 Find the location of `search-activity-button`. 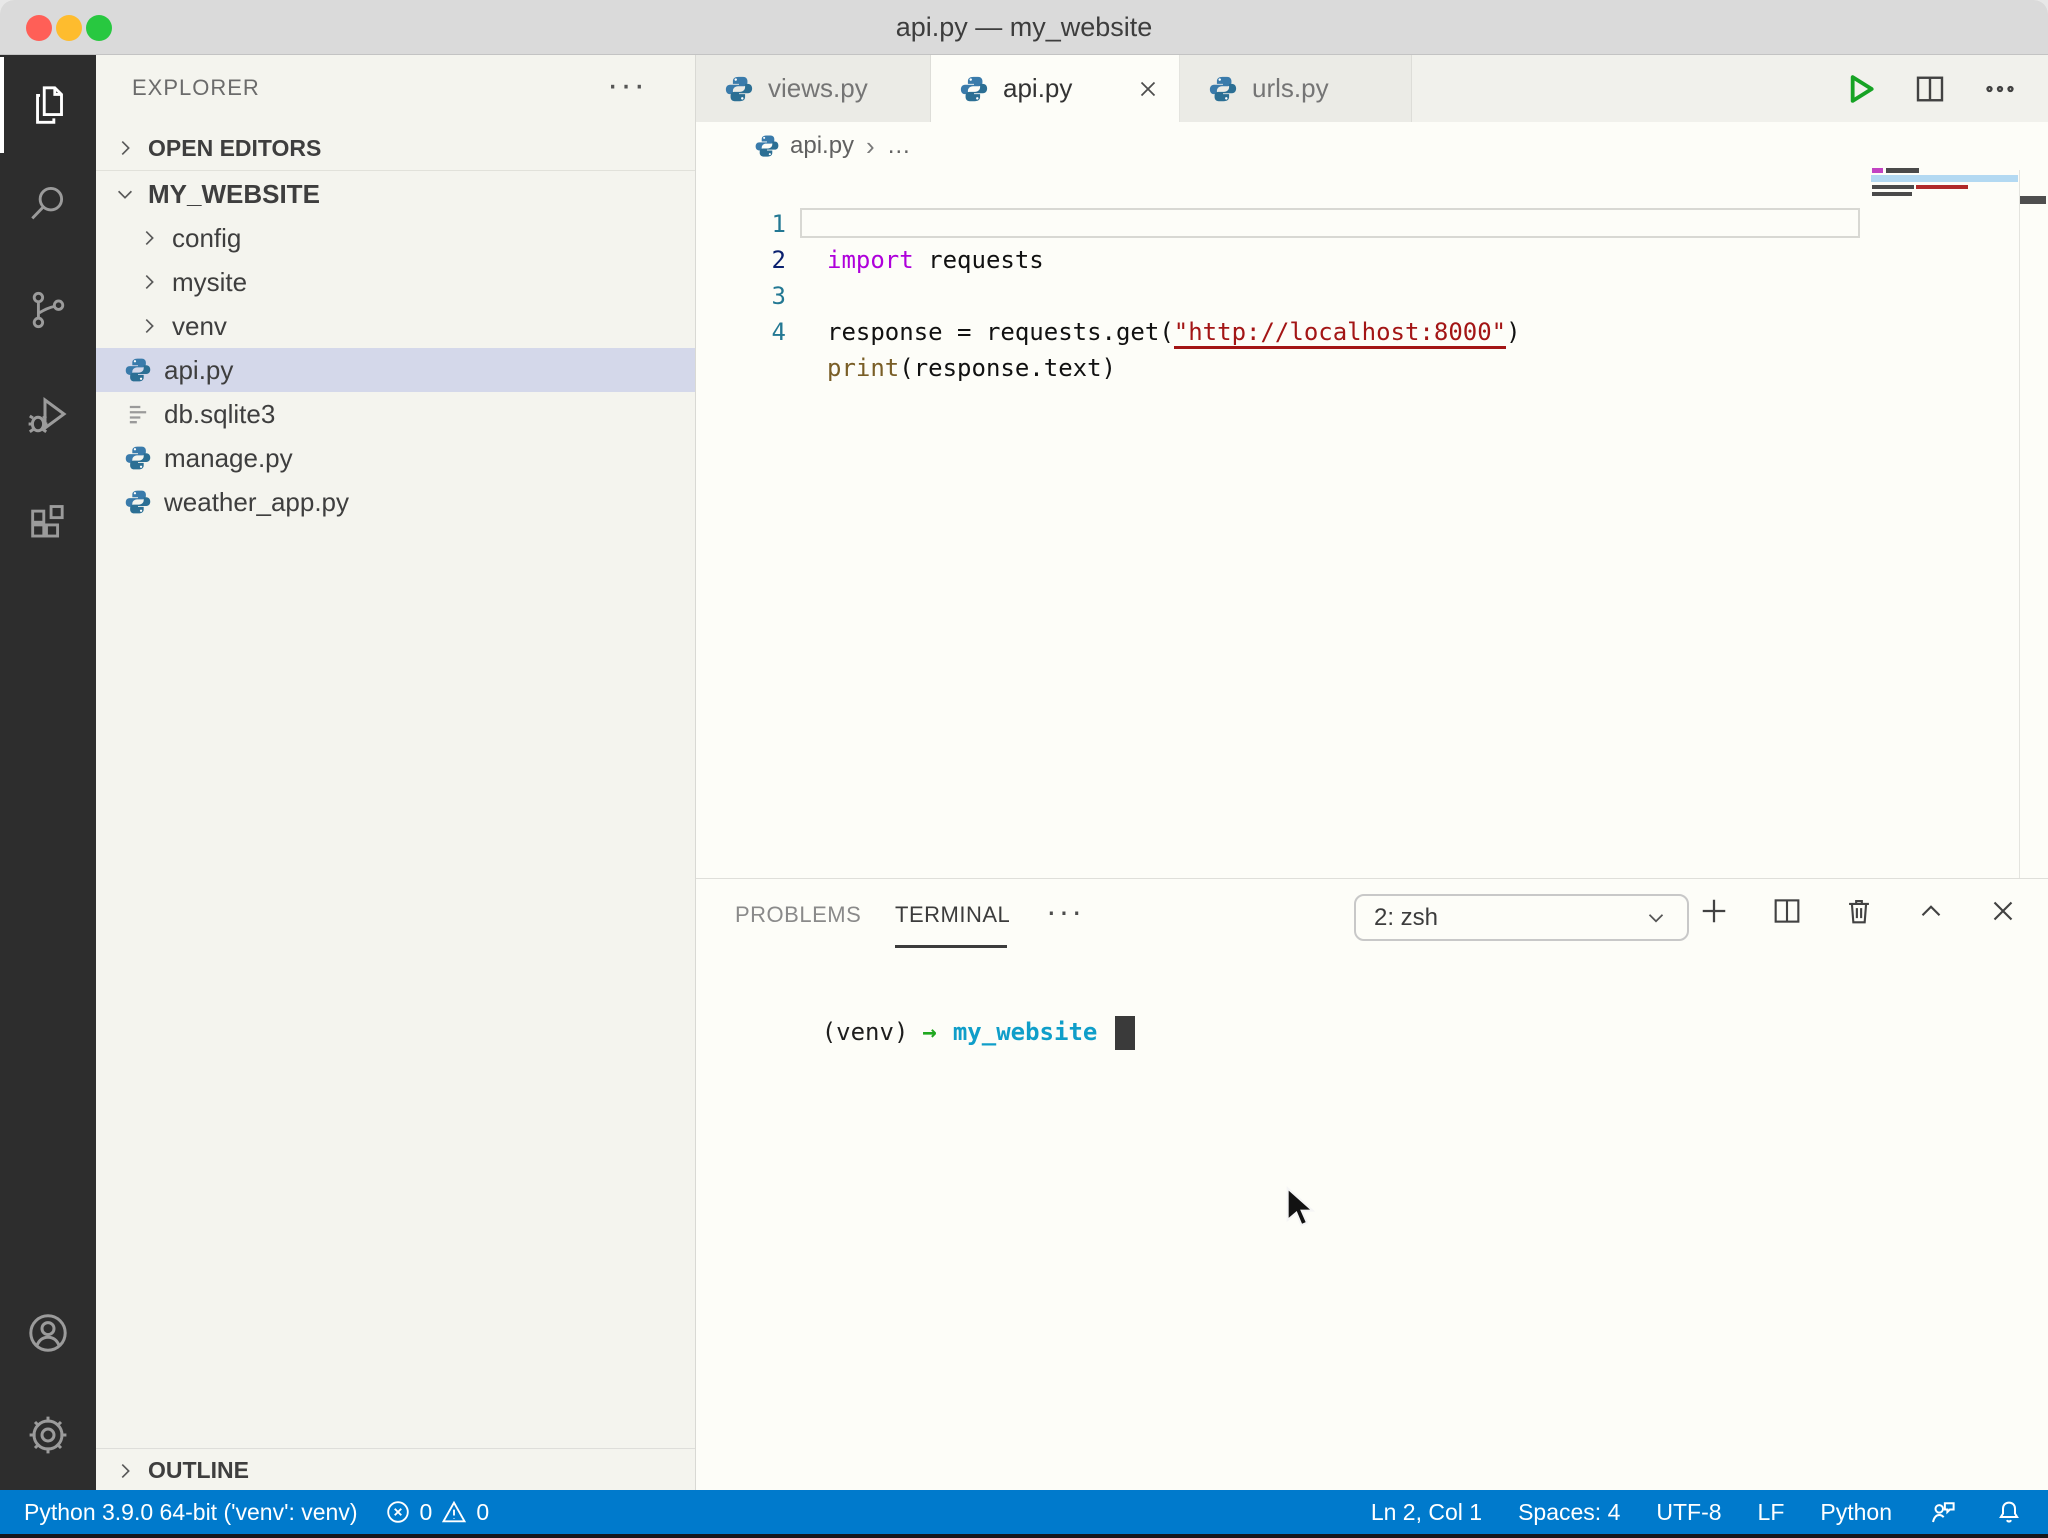

search-activity-button is located at coordinates (48, 203).